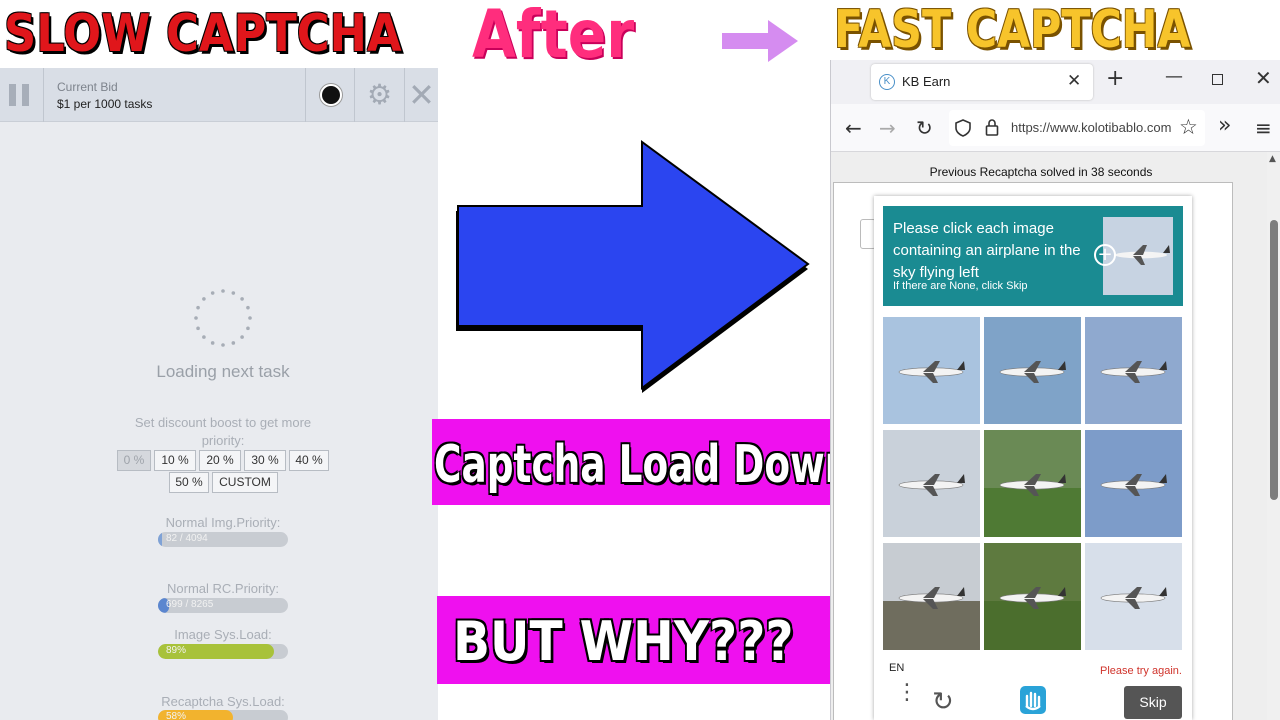 This screenshot has width=1280, height=720. Describe the element at coordinates (1272, 159) in the screenshot. I see `scroll-up-icon: ▲` at that location.